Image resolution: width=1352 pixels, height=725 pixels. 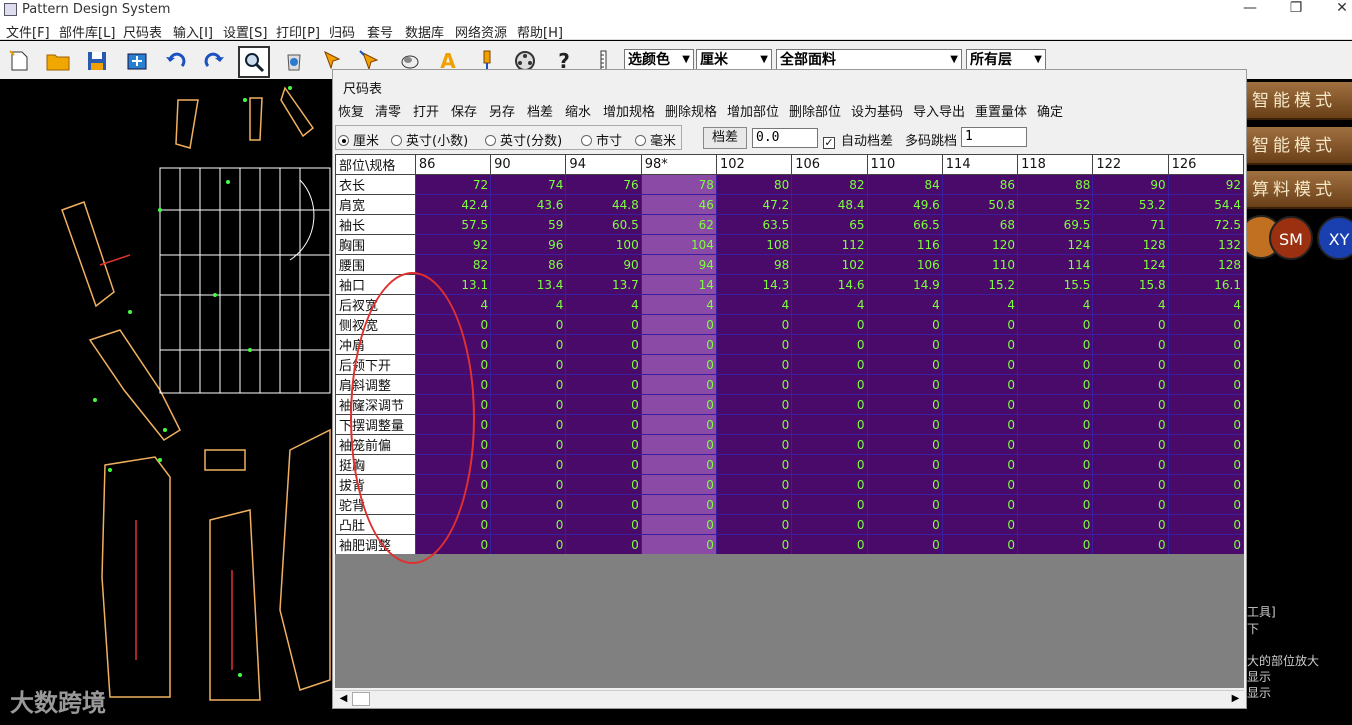 What do you see at coordinates (980, 164) in the screenshot?
I see `size-column-header: 114` at bounding box center [980, 164].